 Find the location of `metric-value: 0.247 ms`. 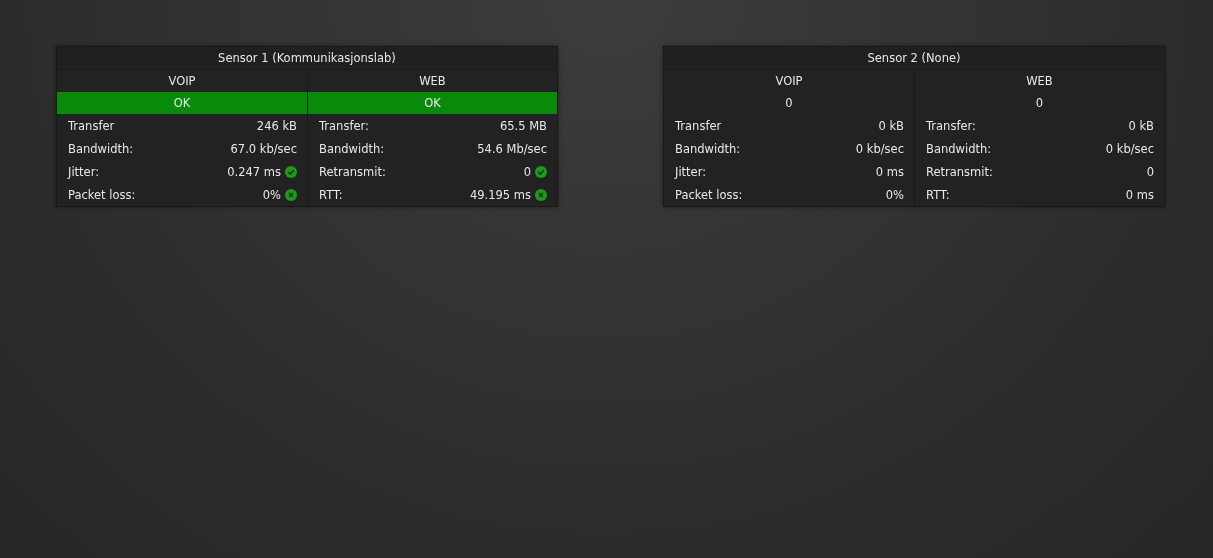

metric-value: 0.247 ms is located at coordinates (254, 171).